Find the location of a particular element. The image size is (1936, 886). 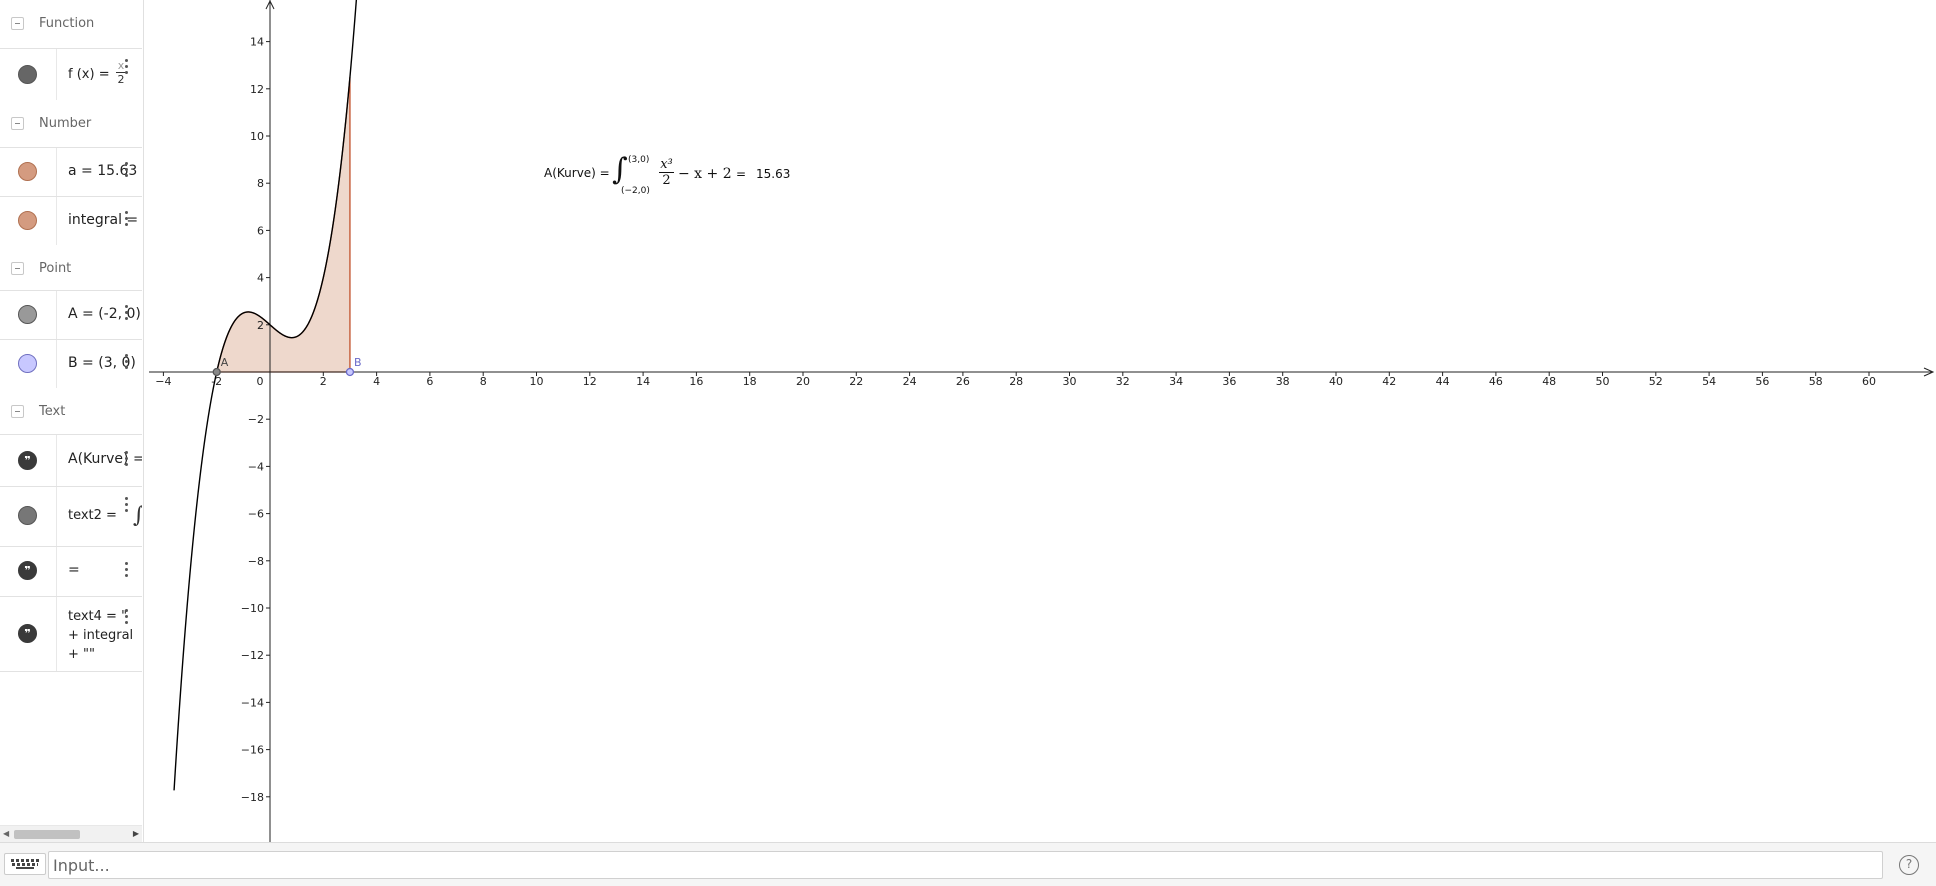

algebra-row-text4: ❞ text4 = " + integral + "" is located at coordinates (71, 634).